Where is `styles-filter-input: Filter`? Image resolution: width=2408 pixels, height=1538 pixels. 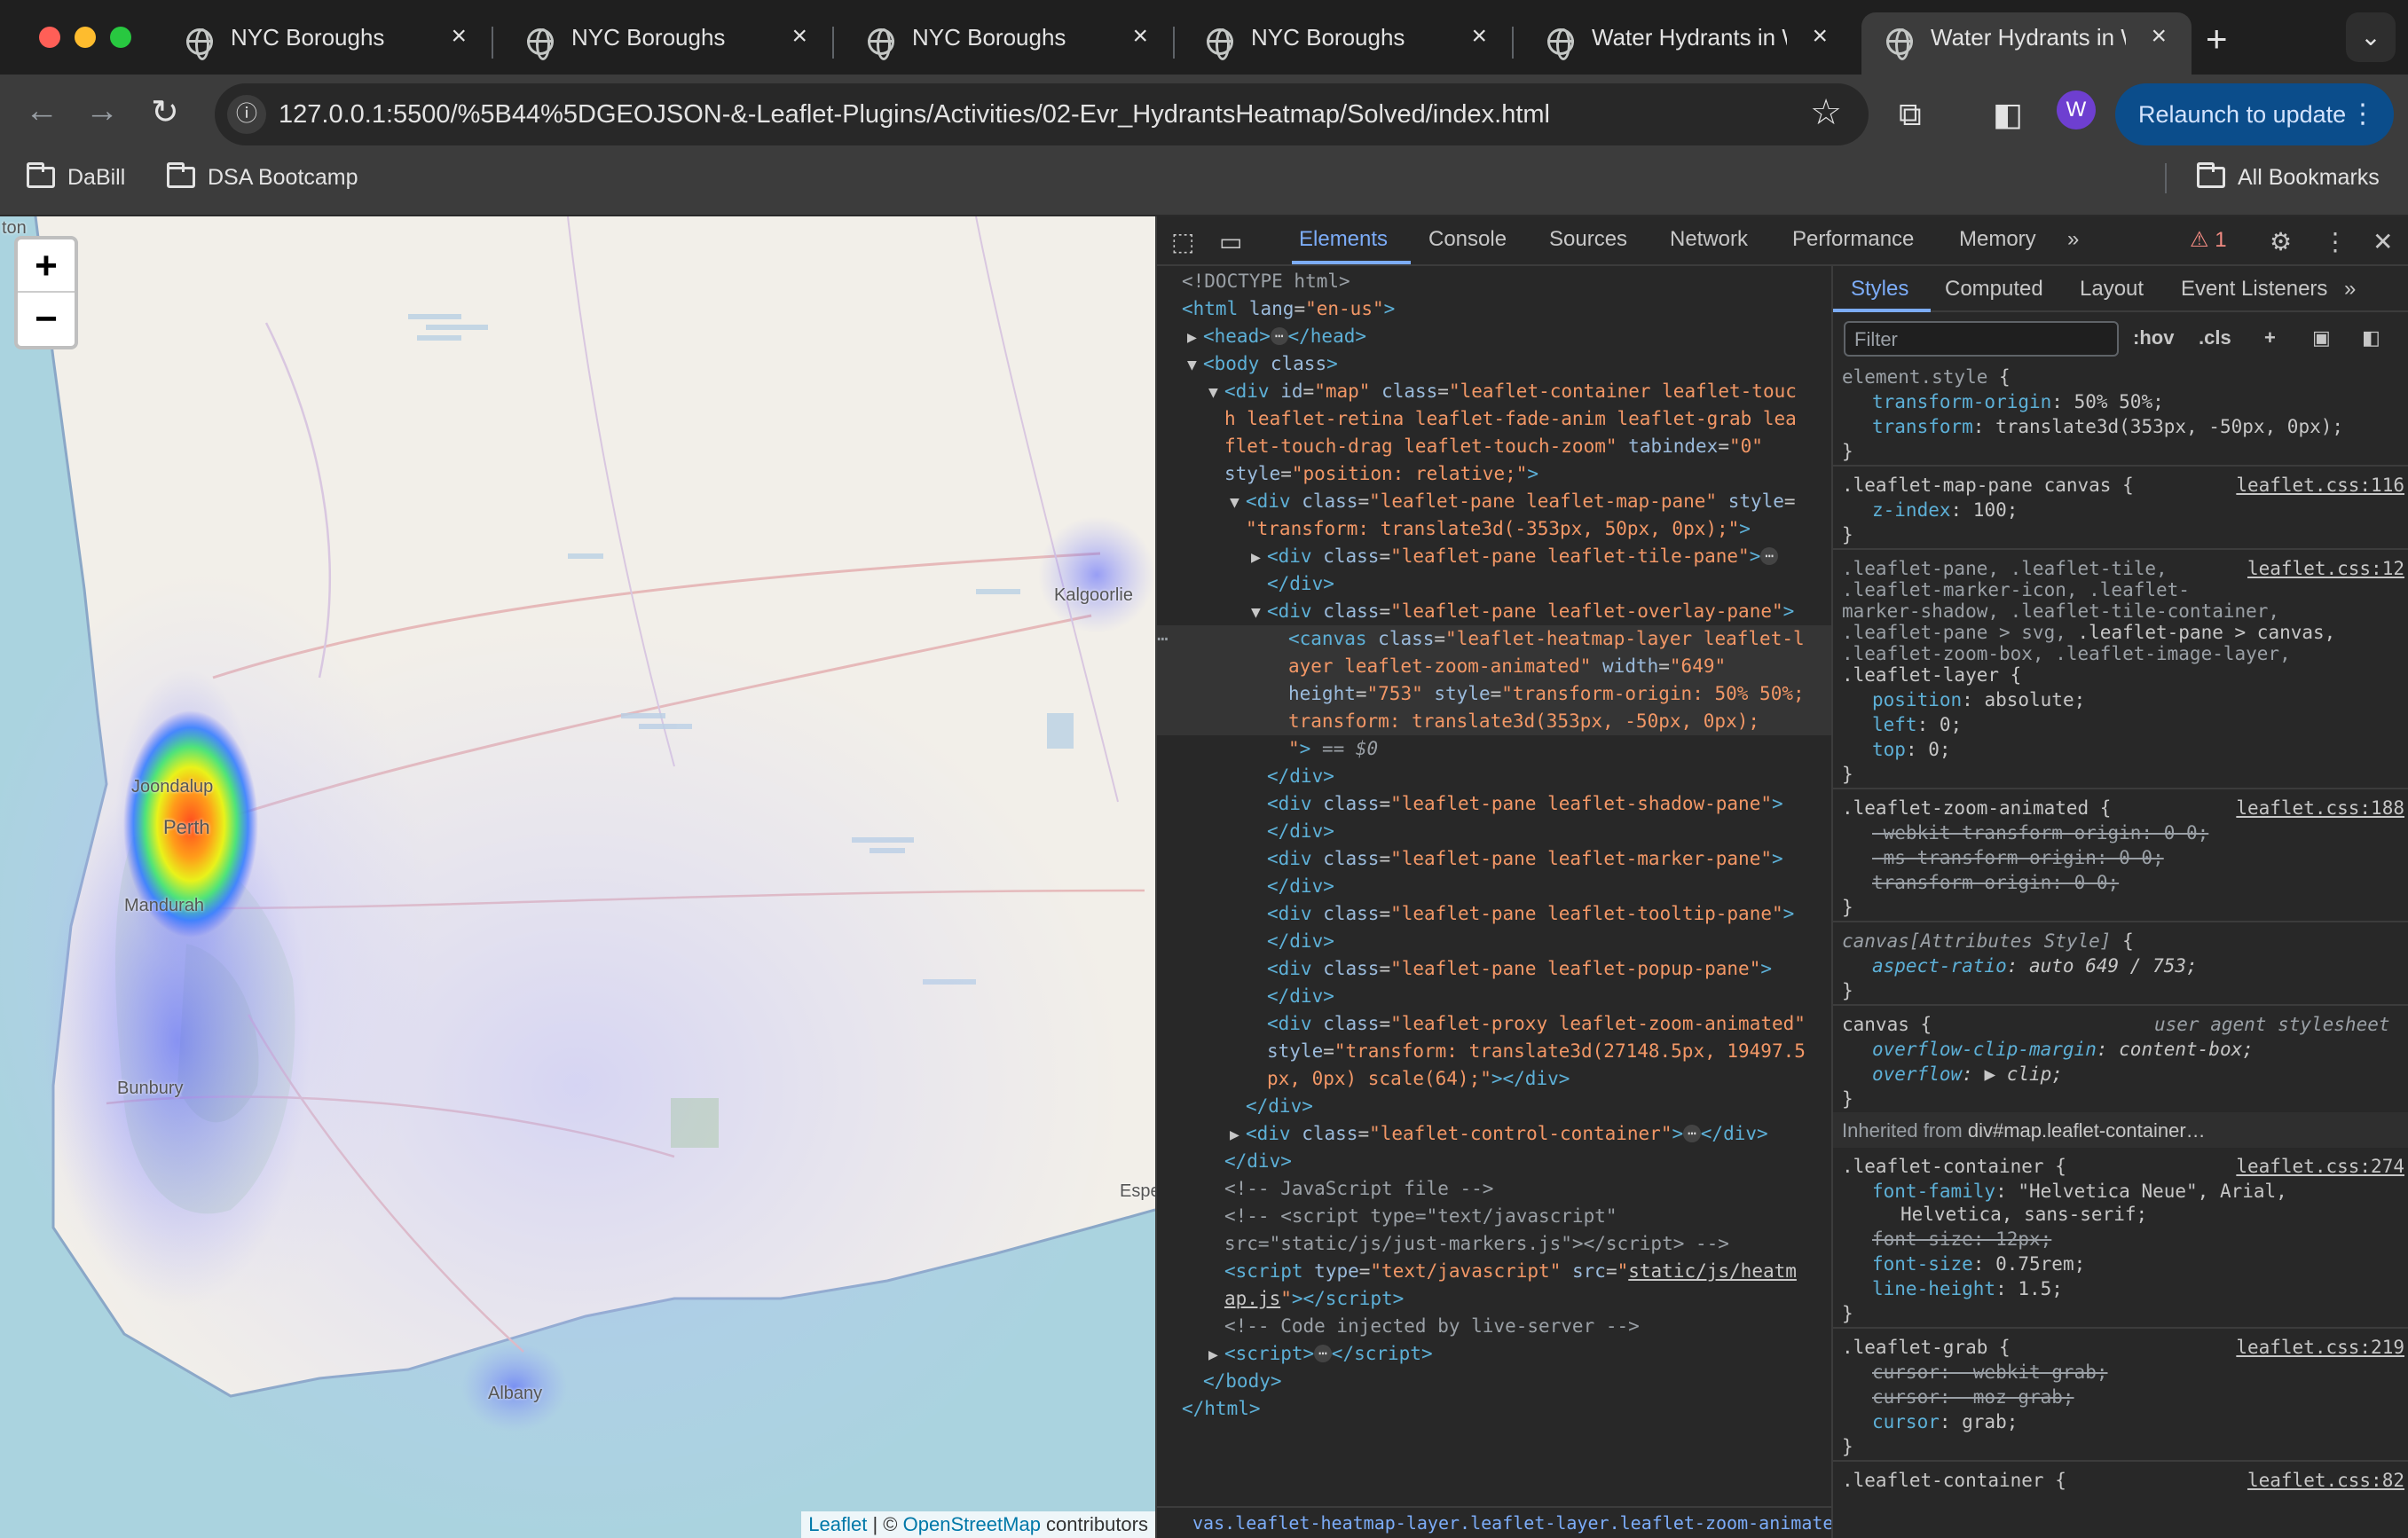
styles-filter-input: Filter is located at coordinates (1981, 339).